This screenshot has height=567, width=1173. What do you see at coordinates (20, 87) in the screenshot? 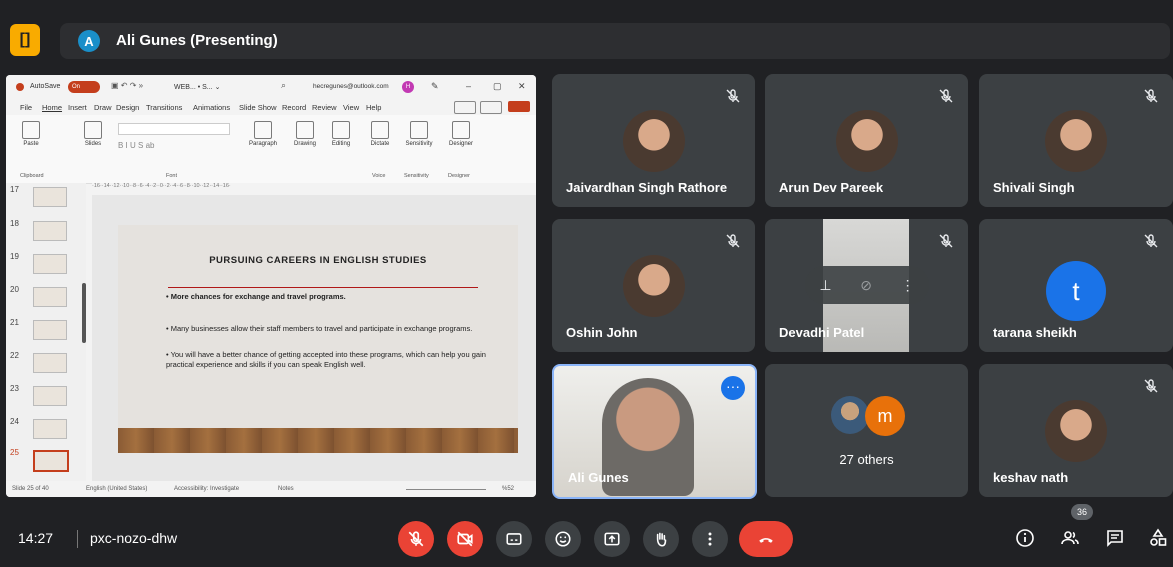
I see `office-icon` at bounding box center [20, 87].